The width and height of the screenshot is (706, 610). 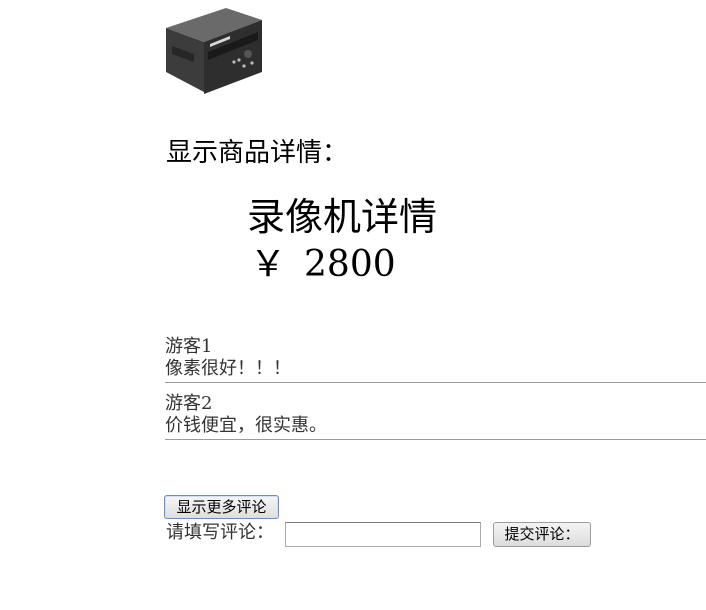 I want to click on product-name: 录像机详情, so click(x=342, y=217).